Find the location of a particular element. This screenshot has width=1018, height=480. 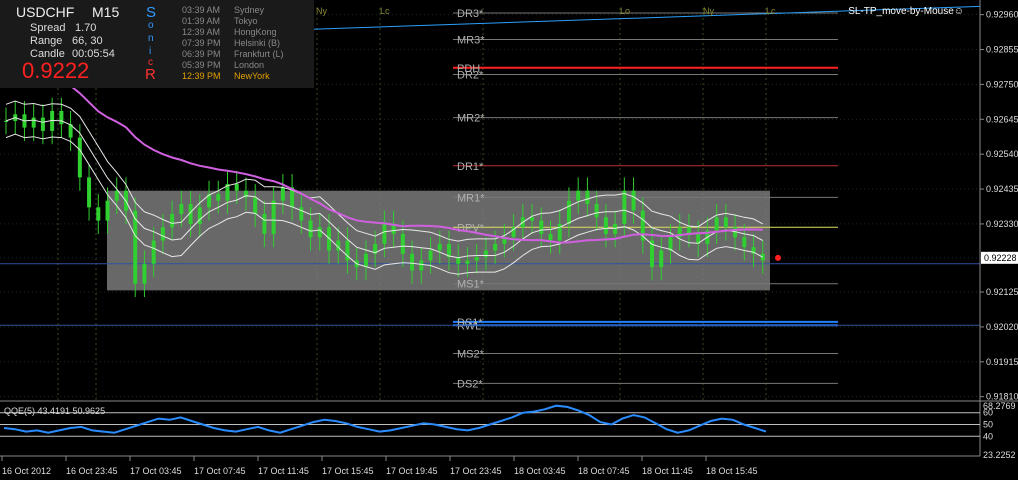

price-tick-label: 0.92645 is located at coordinates (1002, 119).